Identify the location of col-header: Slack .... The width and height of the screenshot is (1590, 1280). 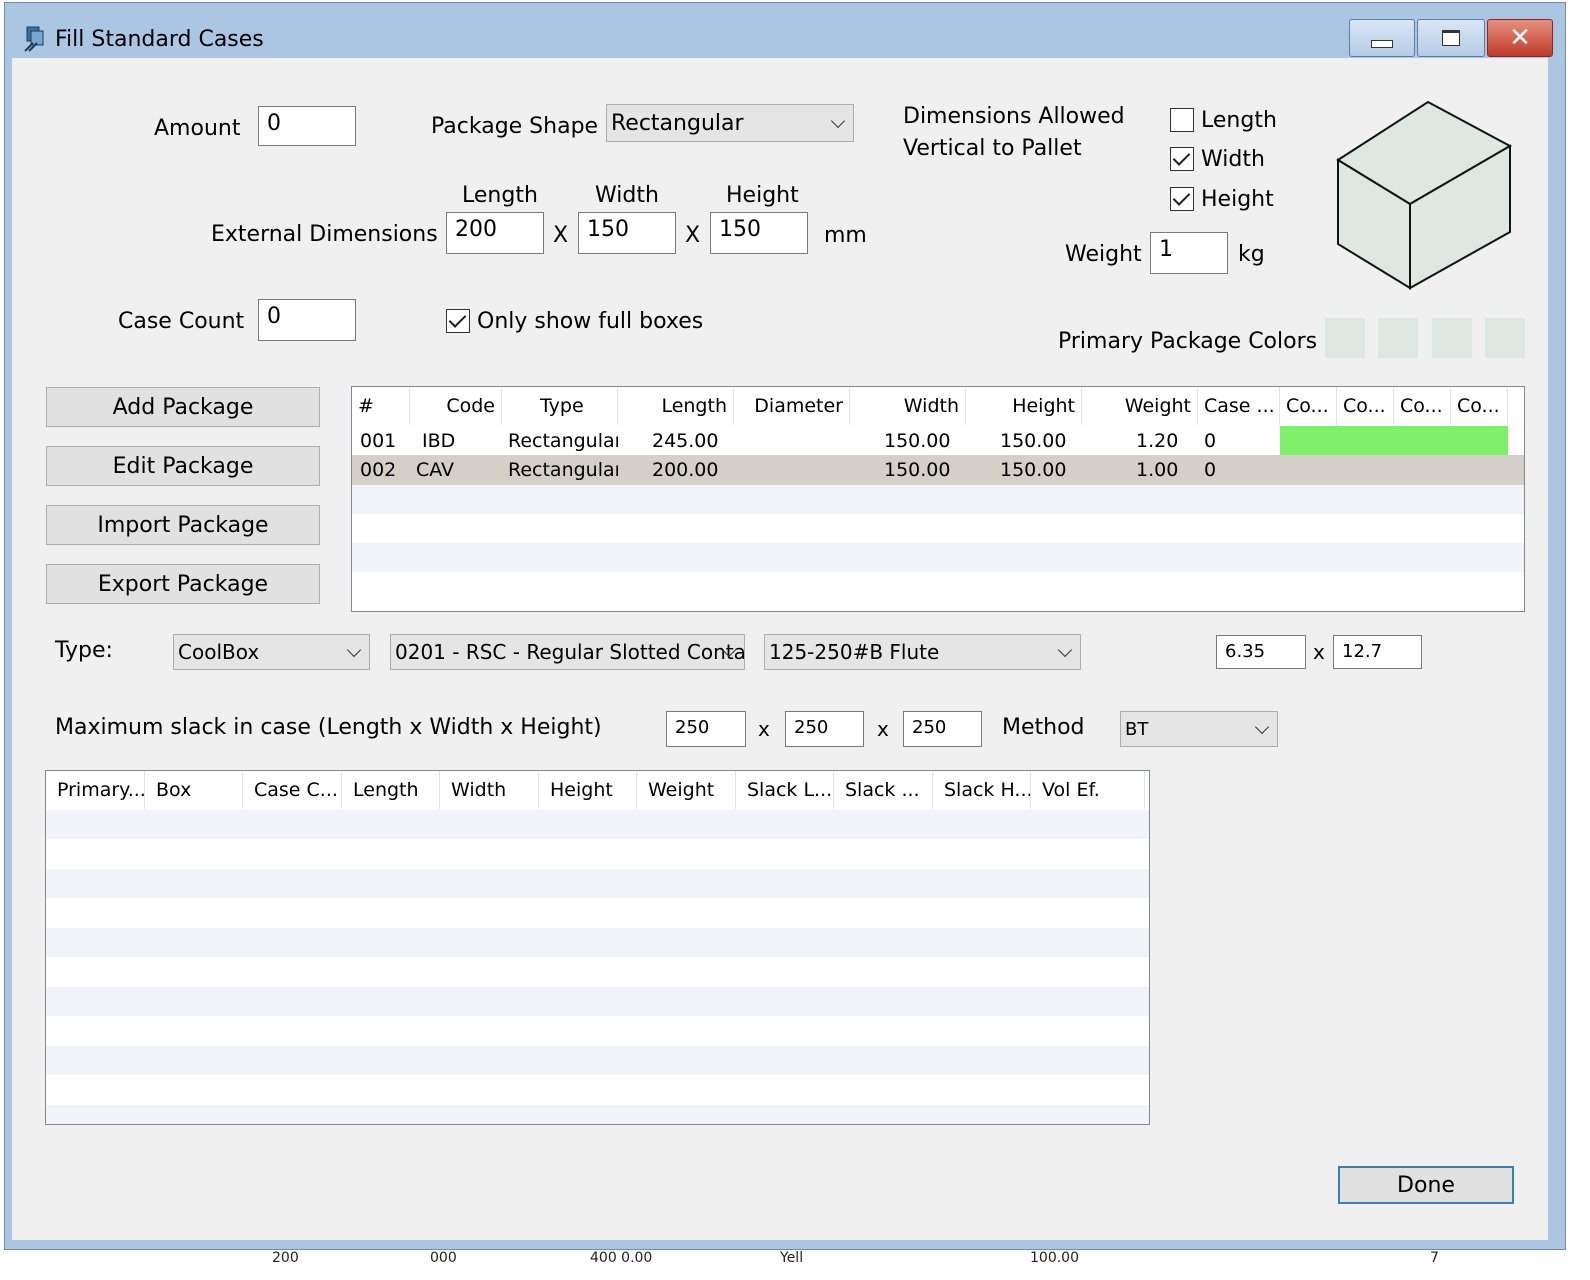
(883, 790).